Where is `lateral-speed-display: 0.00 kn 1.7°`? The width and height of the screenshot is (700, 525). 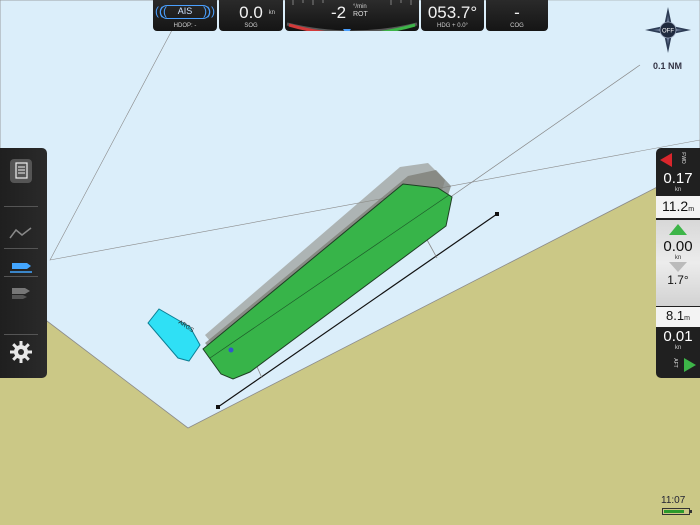
lateral-speed-display: 0.00 kn 1.7° is located at coordinates (678, 263).